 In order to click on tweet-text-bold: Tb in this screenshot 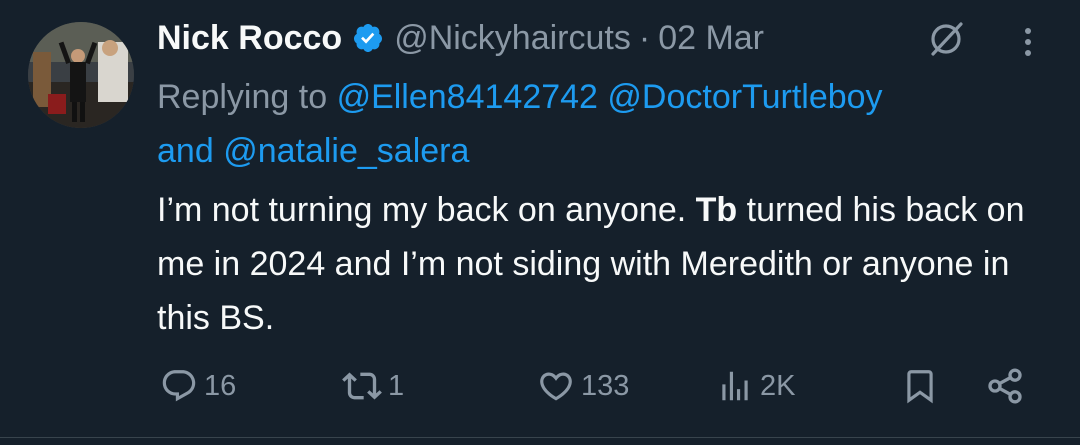, I will do `click(716, 210)`.